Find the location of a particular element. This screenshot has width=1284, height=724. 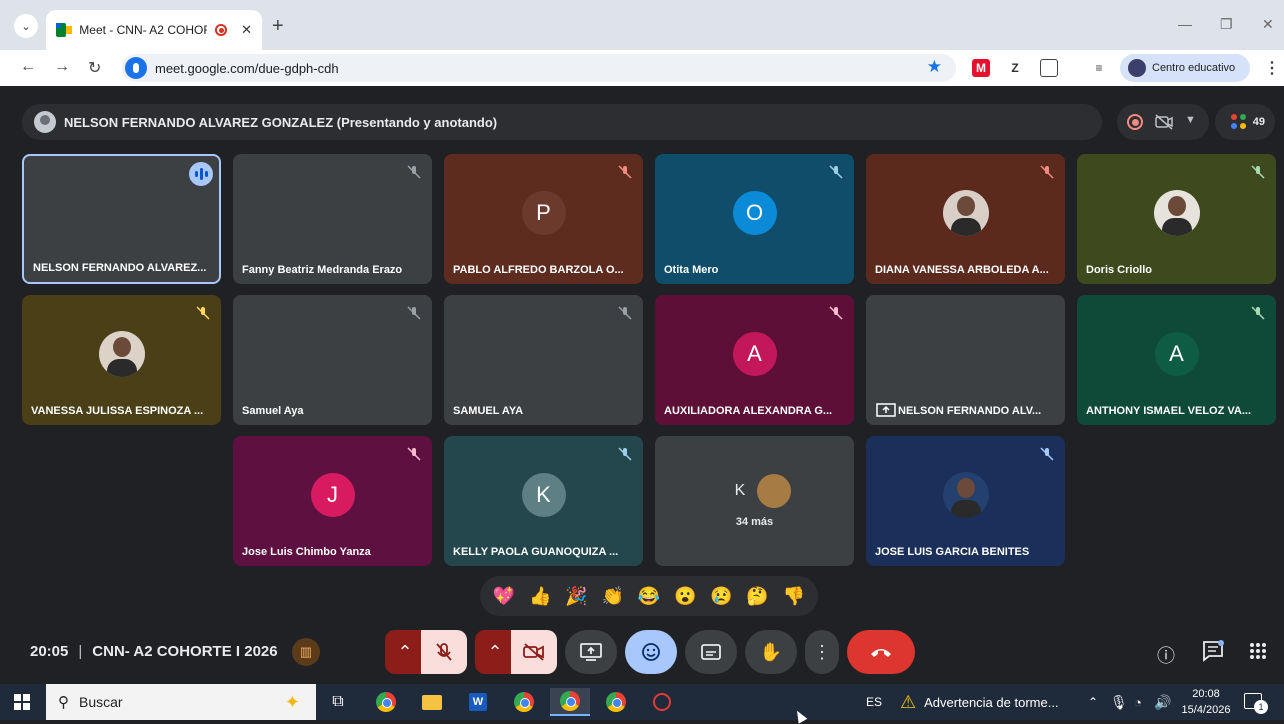

microphone-tray-icon: 🎙 is located at coordinates (1119, 702).